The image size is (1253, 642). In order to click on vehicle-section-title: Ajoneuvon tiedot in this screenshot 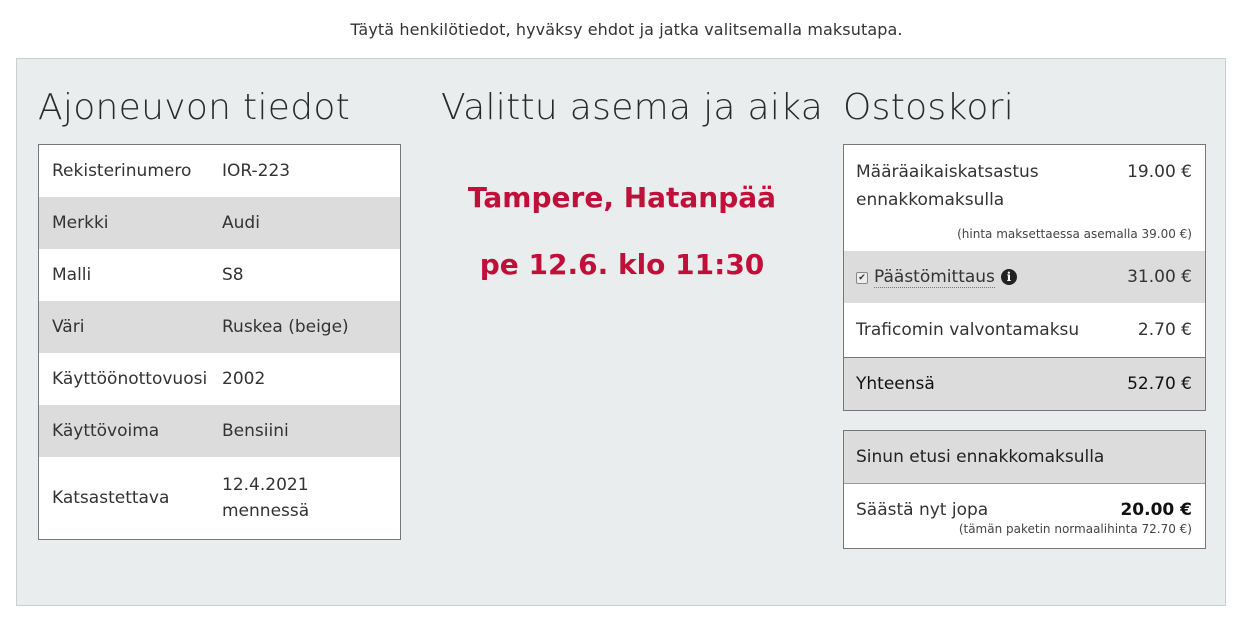, I will do `click(194, 107)`.